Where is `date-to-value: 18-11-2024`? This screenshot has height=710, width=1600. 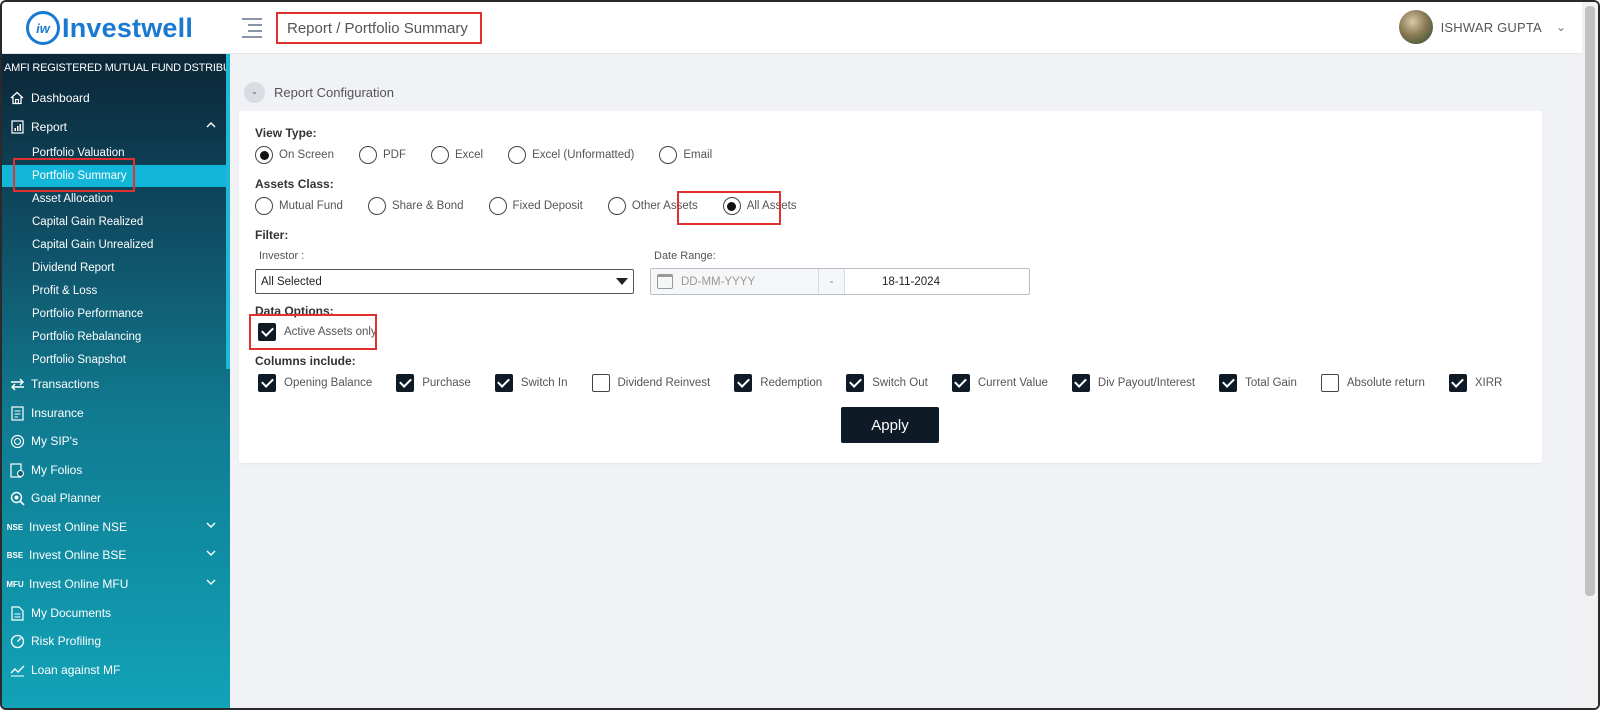
date-to-value: 18-11-2024 is located at coordinates (911, 281).